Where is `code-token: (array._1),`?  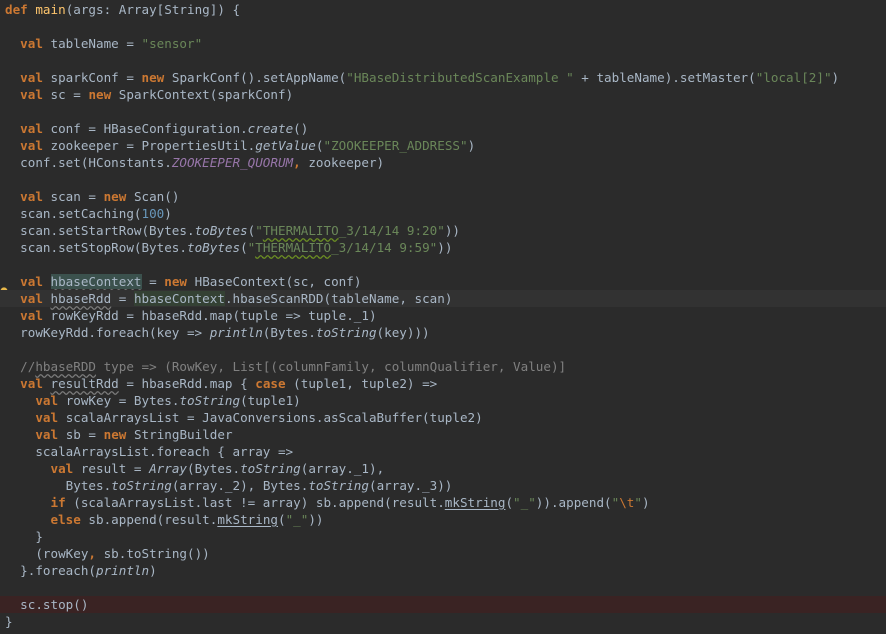 code-token: (array._1), is located at coordinates (342, 468).